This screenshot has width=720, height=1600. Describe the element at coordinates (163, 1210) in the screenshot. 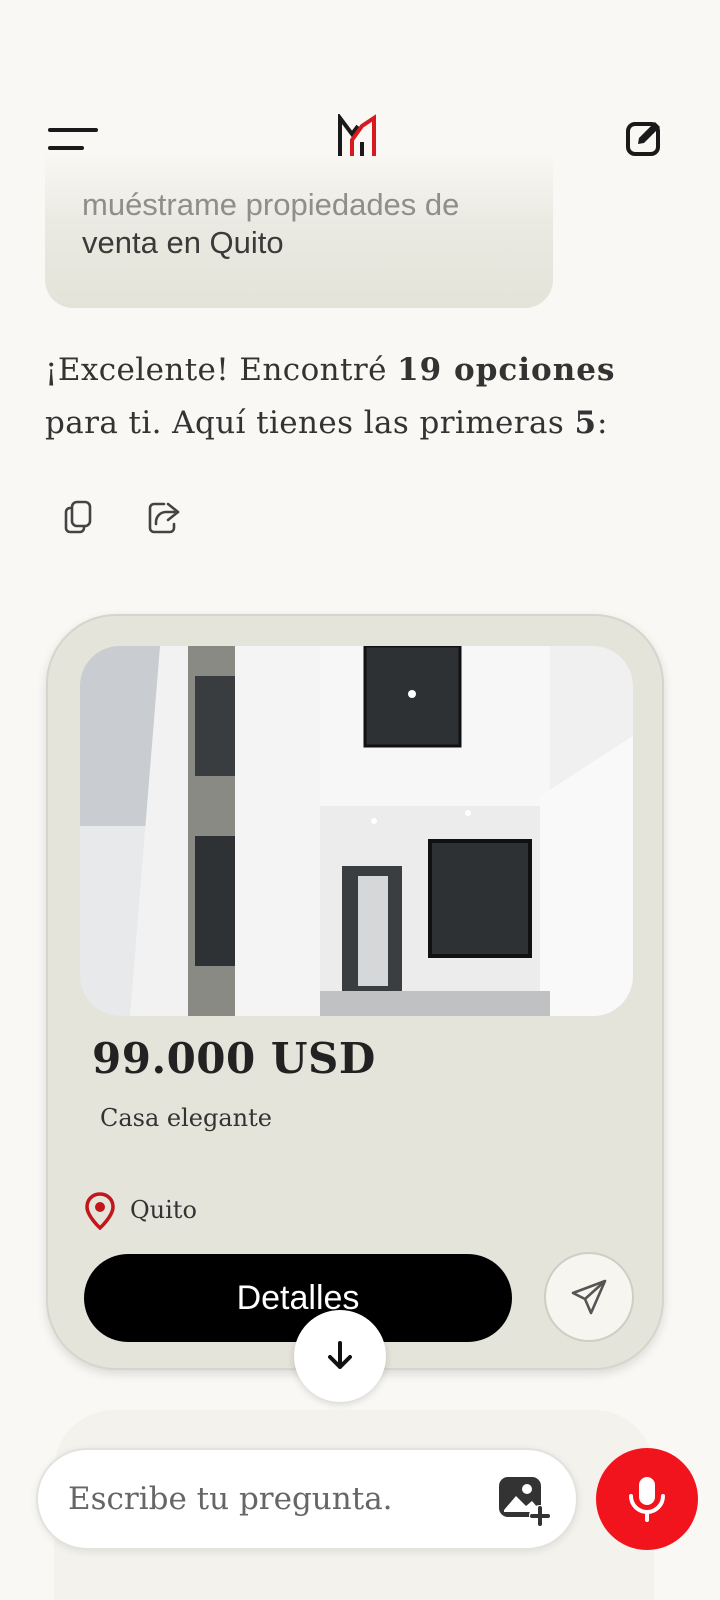

I see `property-location: Quito` at that location.